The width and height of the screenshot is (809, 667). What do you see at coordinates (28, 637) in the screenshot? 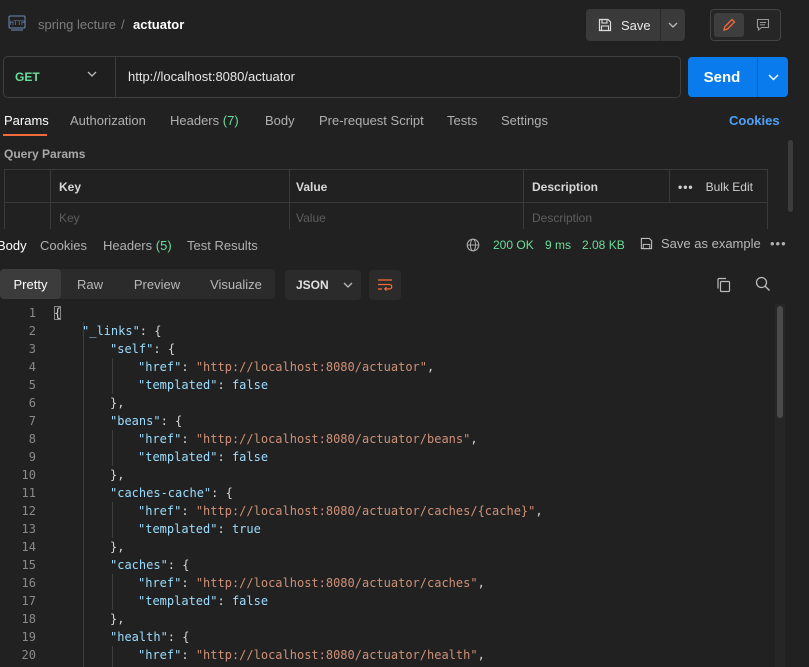
I see `line-number: 19` at bounding box center [28, 637].